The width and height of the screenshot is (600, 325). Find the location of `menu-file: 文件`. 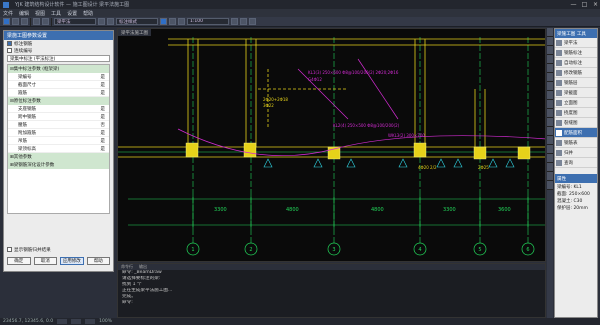

menu-file: 文件 is located at coordinates (8, 13).